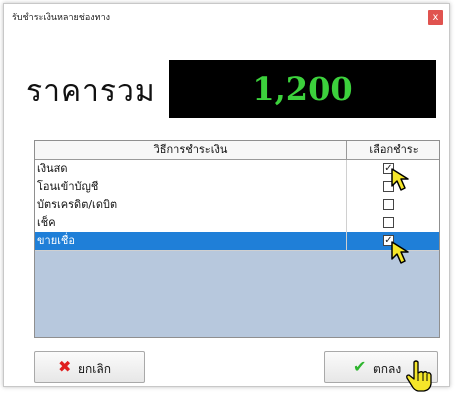  What do you see at coordinates (237, 187) in the screenshot?
I see `table-row: โอนเข้าบัญชี` at bounding box center [237, 187].